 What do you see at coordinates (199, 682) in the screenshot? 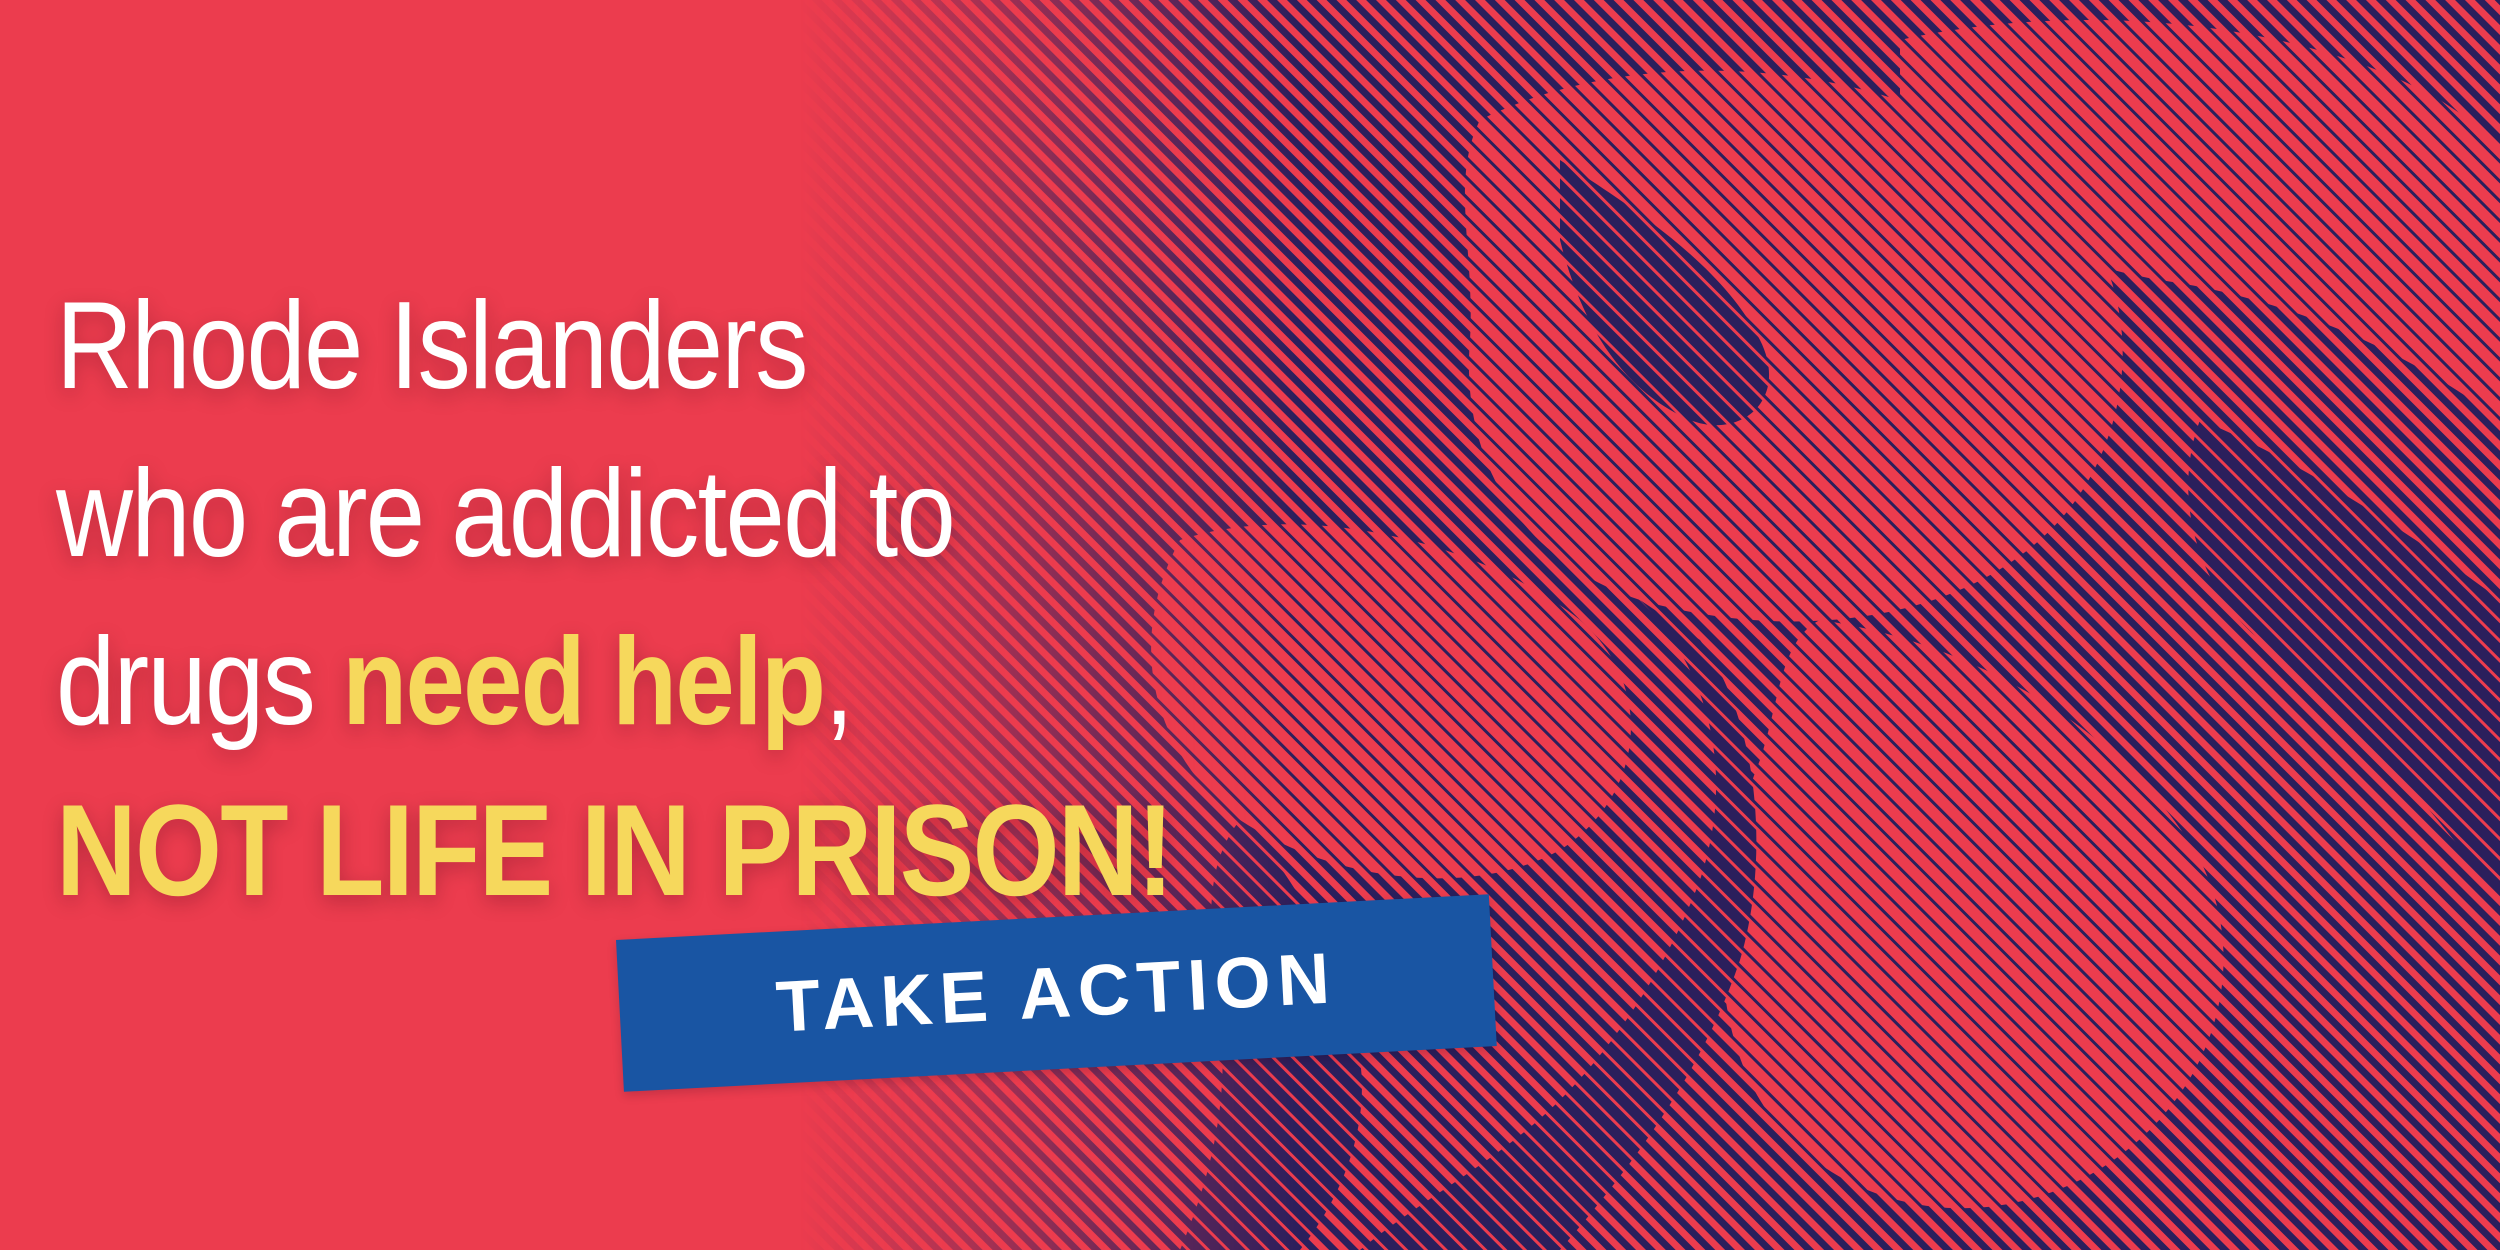
I see `headline-line-3-prefix: drugs` at bounding box center [199, 682].